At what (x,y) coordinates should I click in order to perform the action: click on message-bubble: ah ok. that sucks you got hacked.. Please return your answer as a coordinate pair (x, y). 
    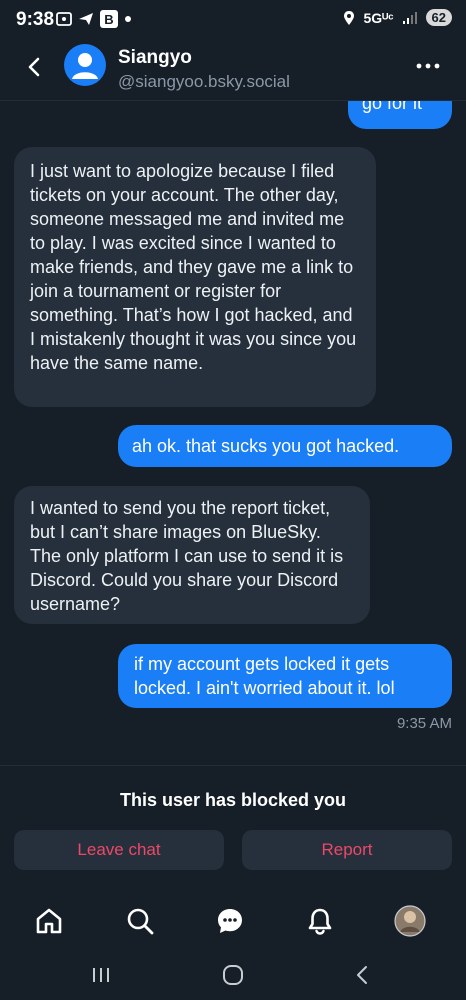
    Looking at the image, I should click on (285, 446).